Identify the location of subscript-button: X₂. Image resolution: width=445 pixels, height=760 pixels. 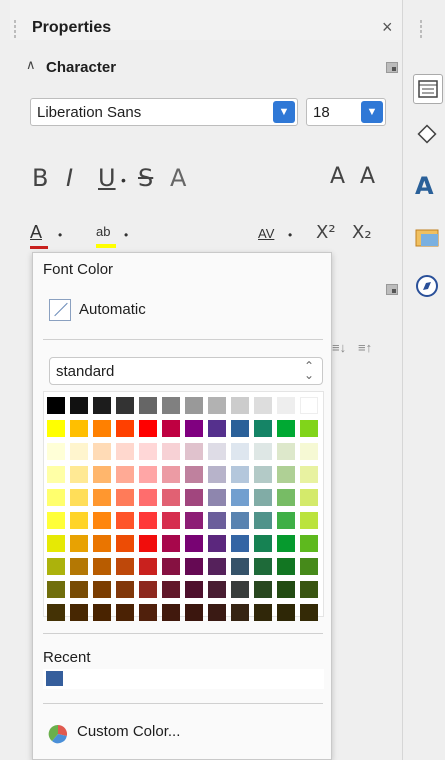
(362, 232).